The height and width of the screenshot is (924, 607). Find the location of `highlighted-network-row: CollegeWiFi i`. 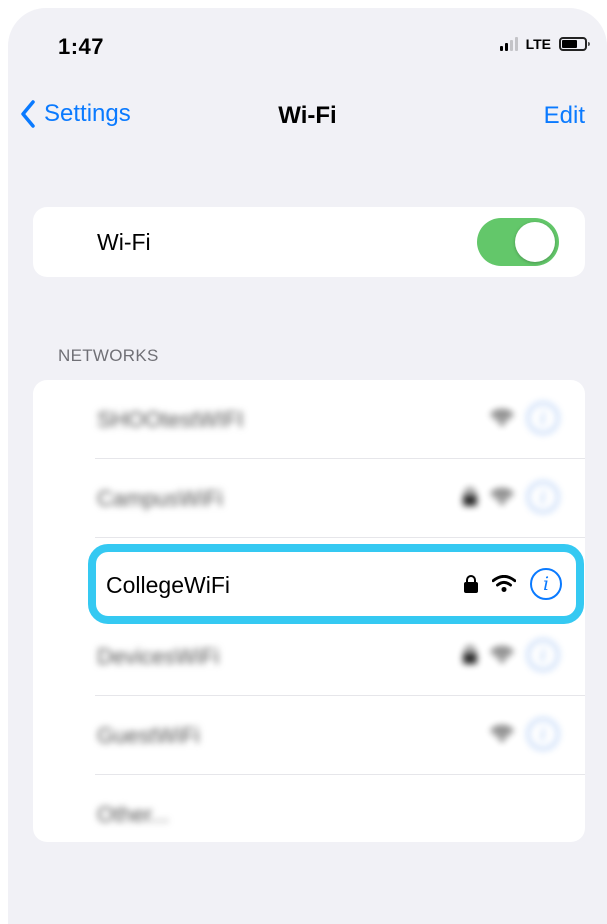

highlighted-network-row: CollegeWiFi i is located at coordinates (336, 584).